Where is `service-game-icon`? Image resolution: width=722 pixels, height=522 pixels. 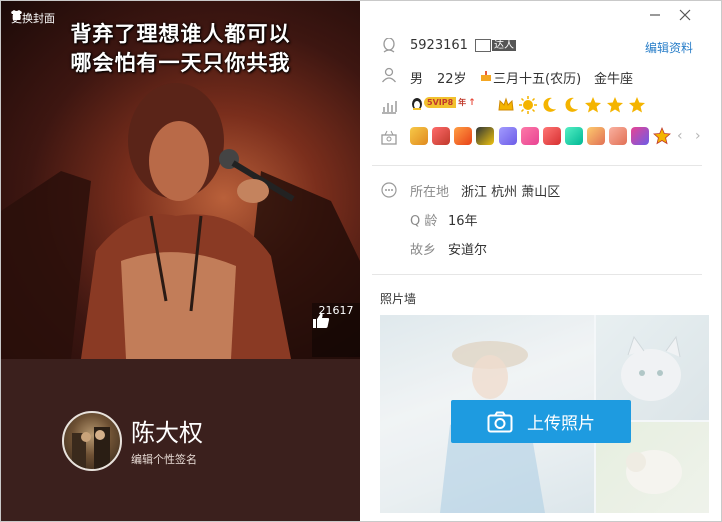
service-game-icon is located at coordinates (640, 136).